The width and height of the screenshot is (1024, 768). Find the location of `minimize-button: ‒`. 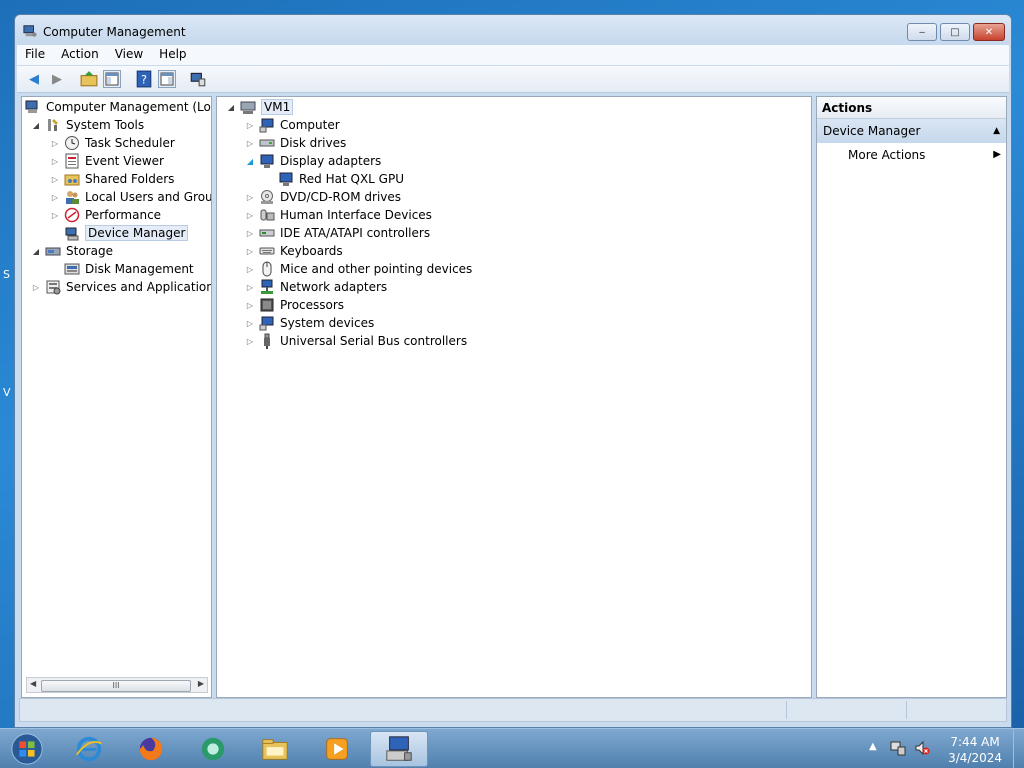

minimize-button: ‒ is located at coordinates (922, 32).